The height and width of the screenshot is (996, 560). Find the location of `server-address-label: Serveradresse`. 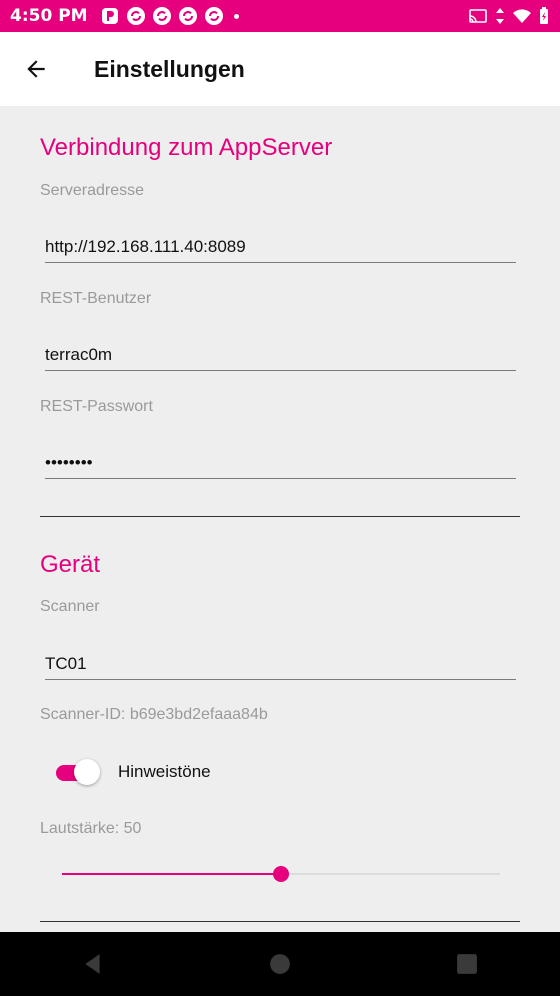

server-address-label: Serveradresse is located at coordinates (92, 190).